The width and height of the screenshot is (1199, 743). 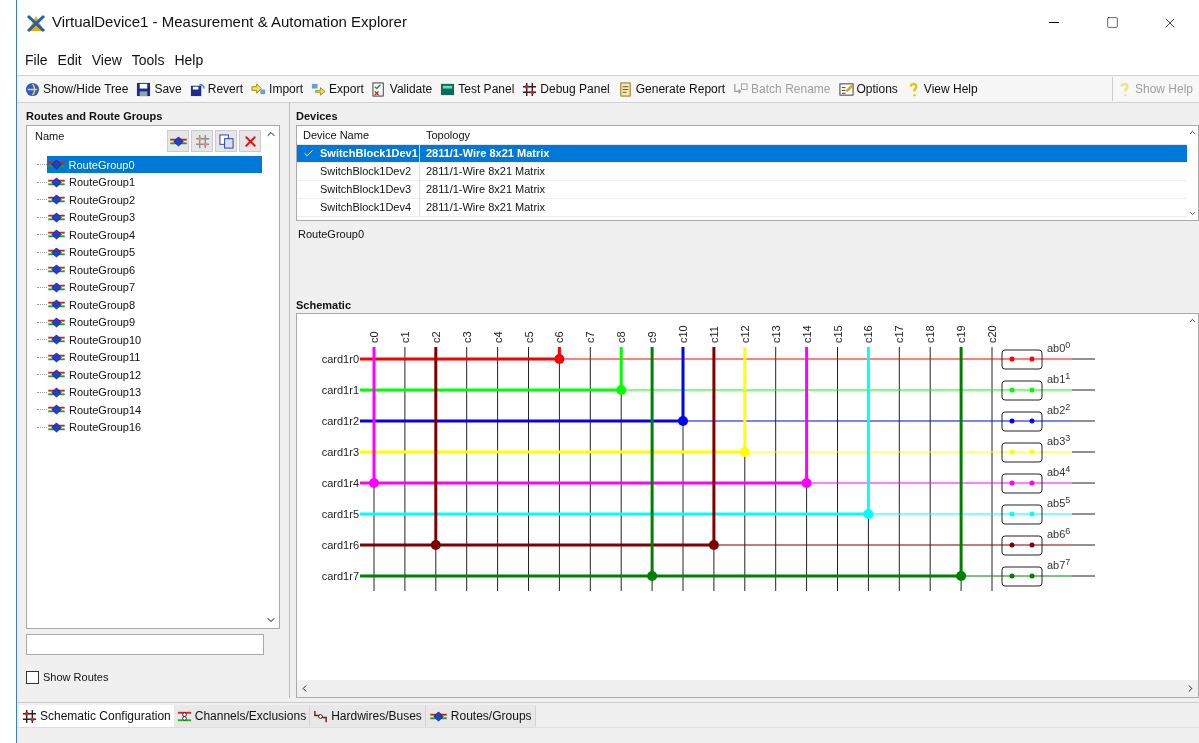 I want to click on new-route-button, so click(x=178, y=141).